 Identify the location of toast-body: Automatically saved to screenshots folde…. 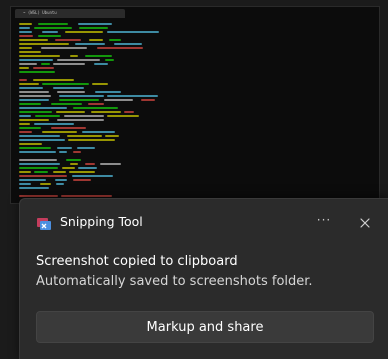
(174, 281).